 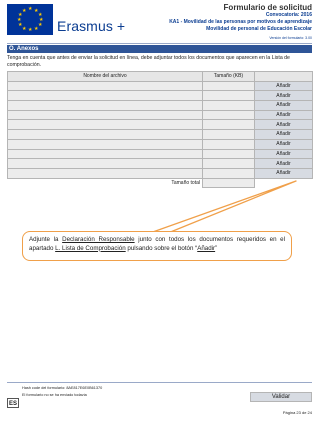 I want to click on checklist-link: L. Lista de Comprobación, so click(x=90, y=248).